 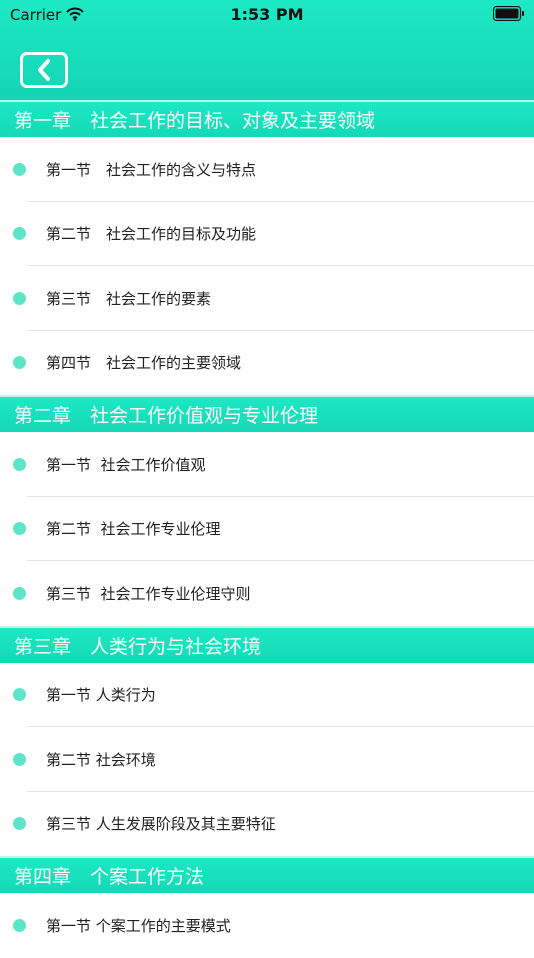 What do you see at coordinates (151, 169) in the screenshot?
I see `section-label: 第一节 社会工作的含义与特点` at bounding box center [151, 169].